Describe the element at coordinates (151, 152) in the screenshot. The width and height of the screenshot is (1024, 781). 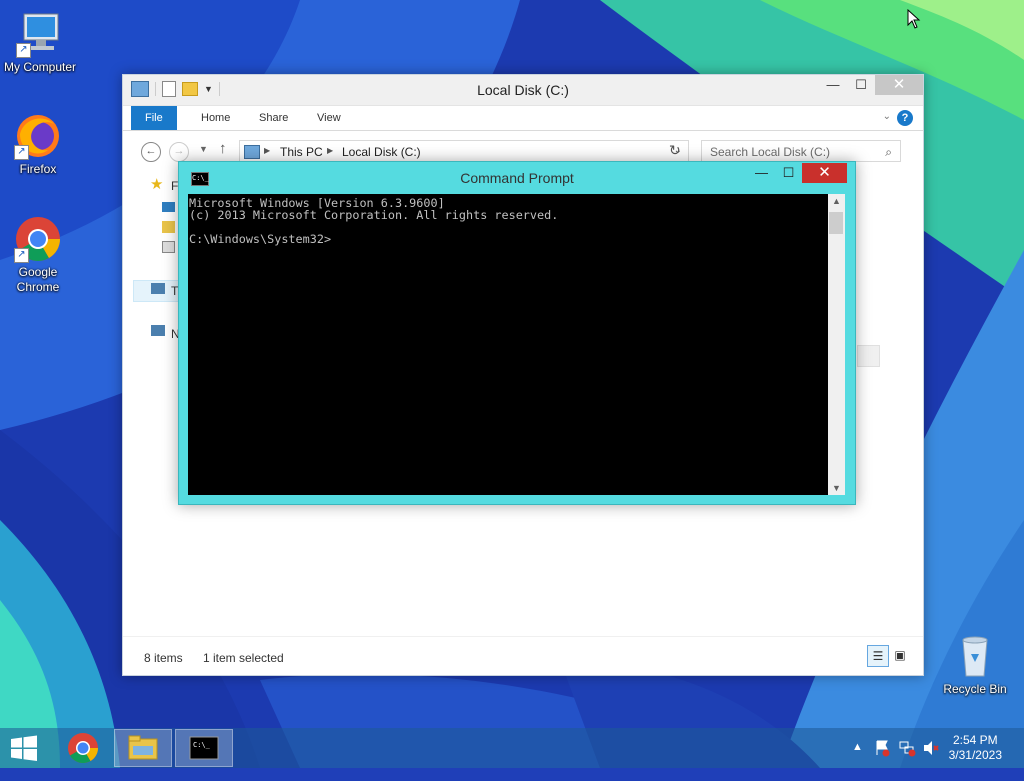
I see `back-button: ←` at that location.